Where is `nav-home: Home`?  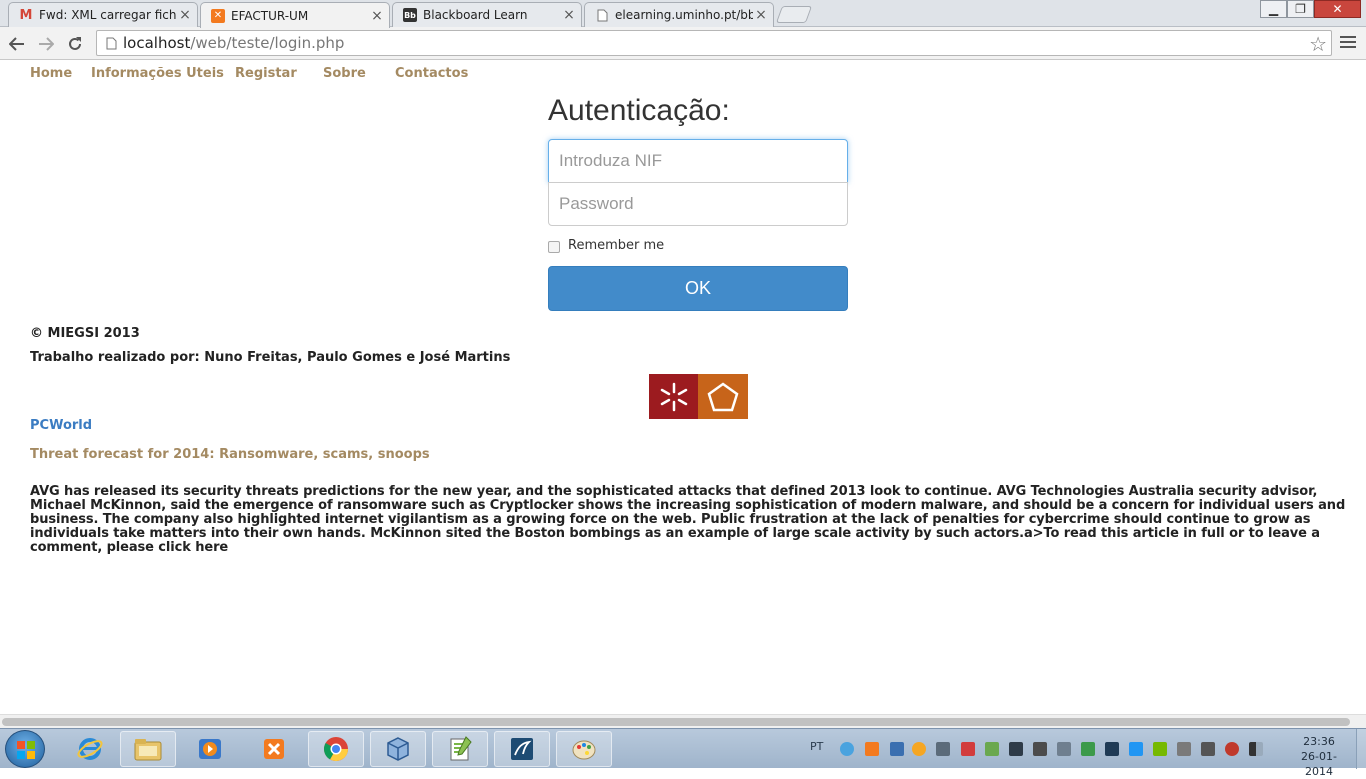
nav-home: Home is located at coordinates (51, 73).